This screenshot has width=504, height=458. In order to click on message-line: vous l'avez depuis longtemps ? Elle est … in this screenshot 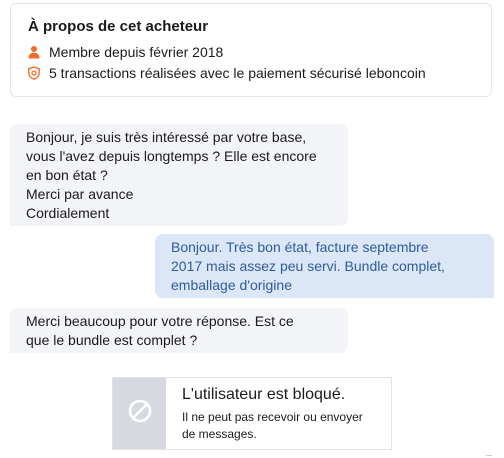, I will do `click(171, 156)`.